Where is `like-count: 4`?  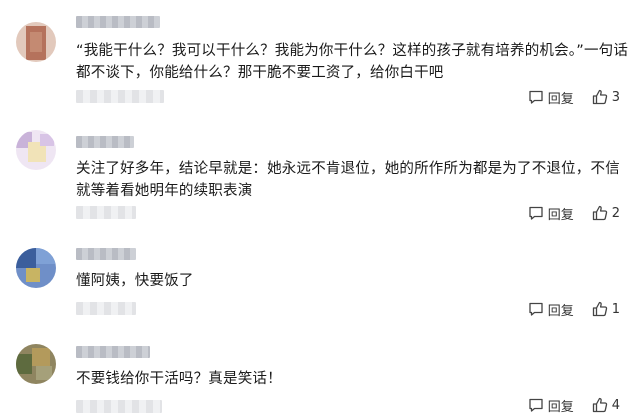
like-count: 4 is located at coordinates (615, 405).